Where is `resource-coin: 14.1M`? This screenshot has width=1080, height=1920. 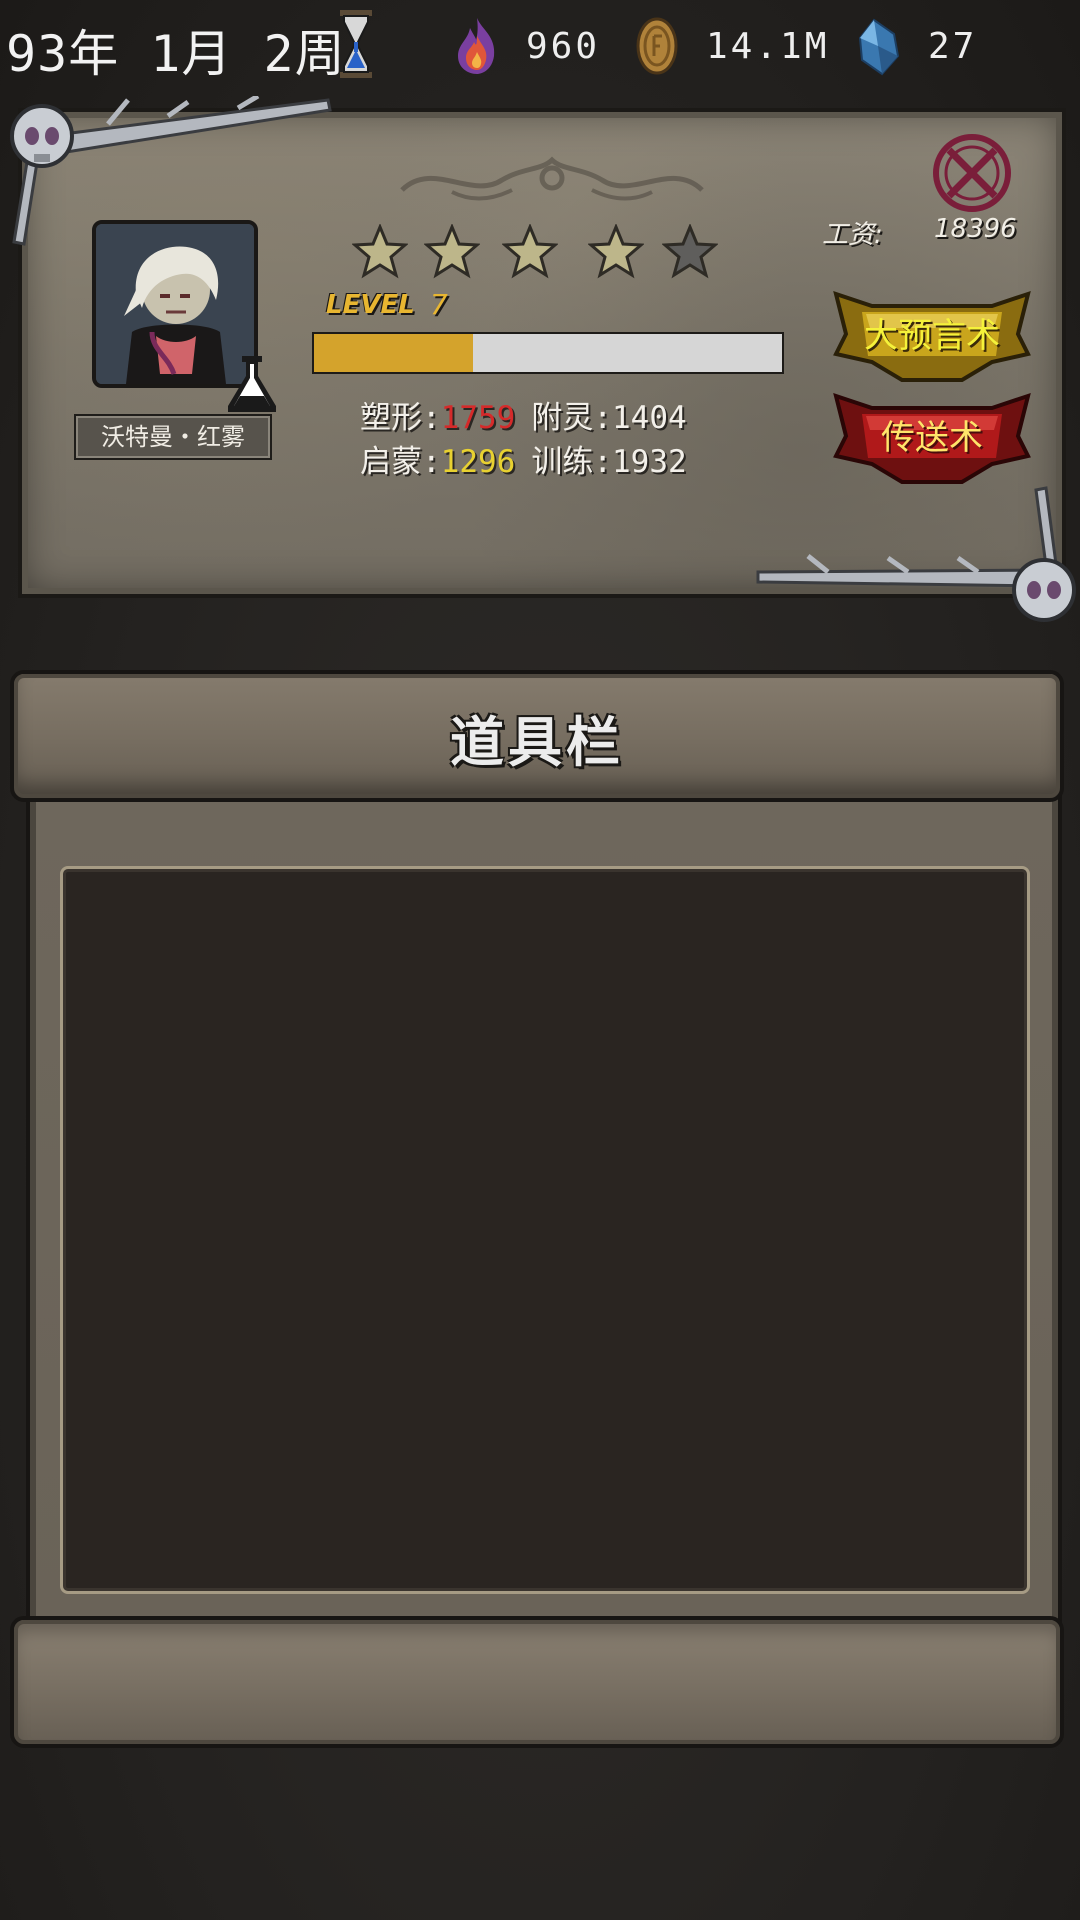
resource-coin: 14.1M is located at coordinates (730, 46).